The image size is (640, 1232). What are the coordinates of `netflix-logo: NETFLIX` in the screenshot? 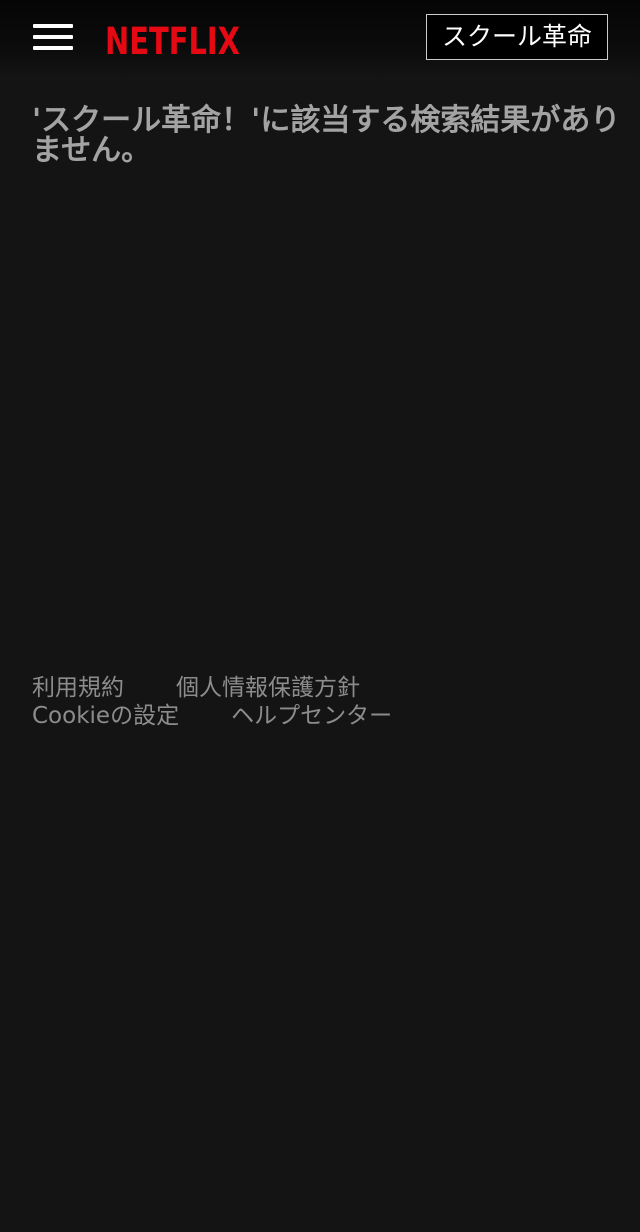 It's located at (173, 36).